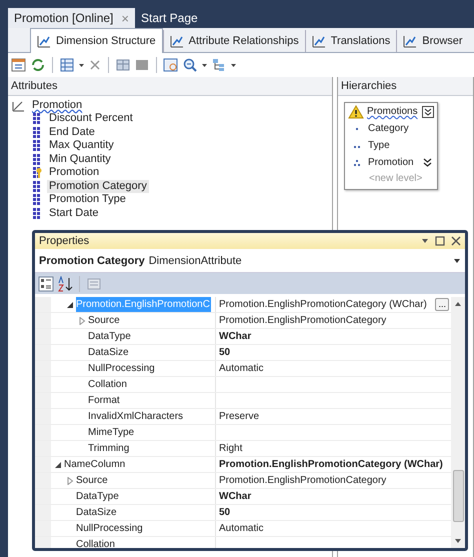  What do you see at coordinates (405, 86) in the screenshot?
I see `pane-title: Hierarchies` at bounding box center [405, 86].